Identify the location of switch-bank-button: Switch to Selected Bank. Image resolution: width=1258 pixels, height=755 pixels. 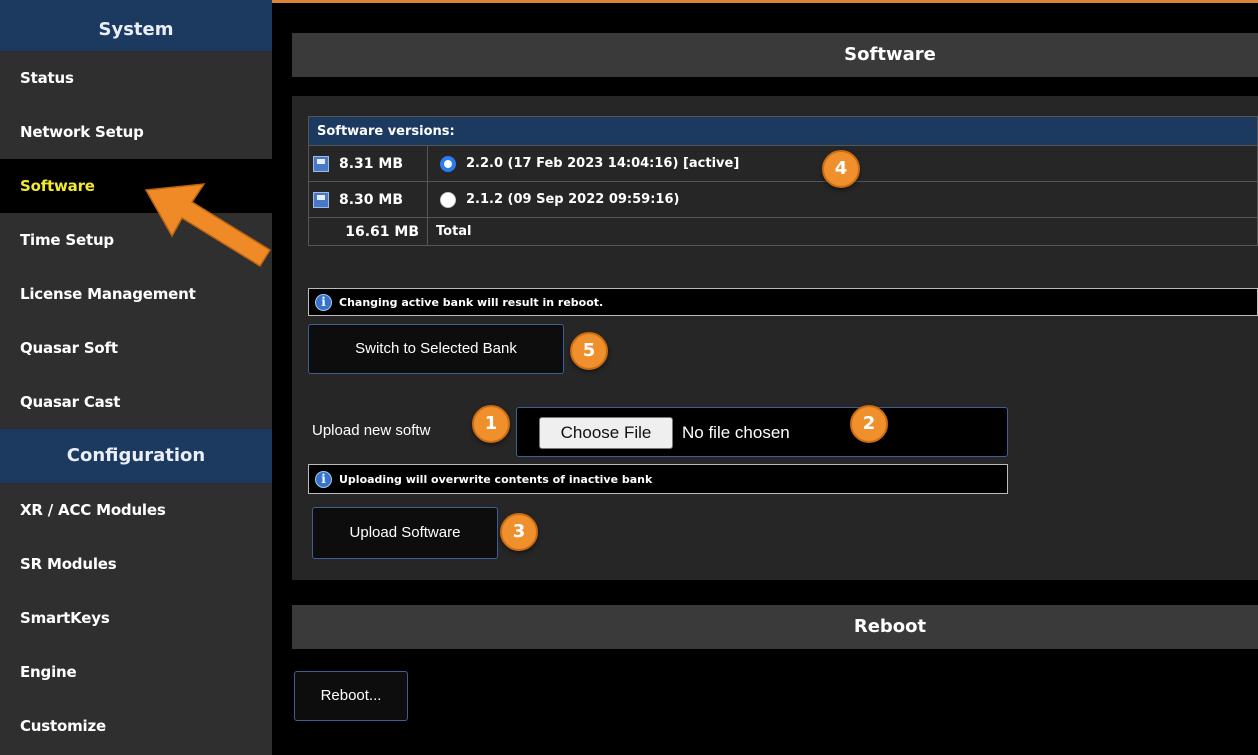
(436, 349).